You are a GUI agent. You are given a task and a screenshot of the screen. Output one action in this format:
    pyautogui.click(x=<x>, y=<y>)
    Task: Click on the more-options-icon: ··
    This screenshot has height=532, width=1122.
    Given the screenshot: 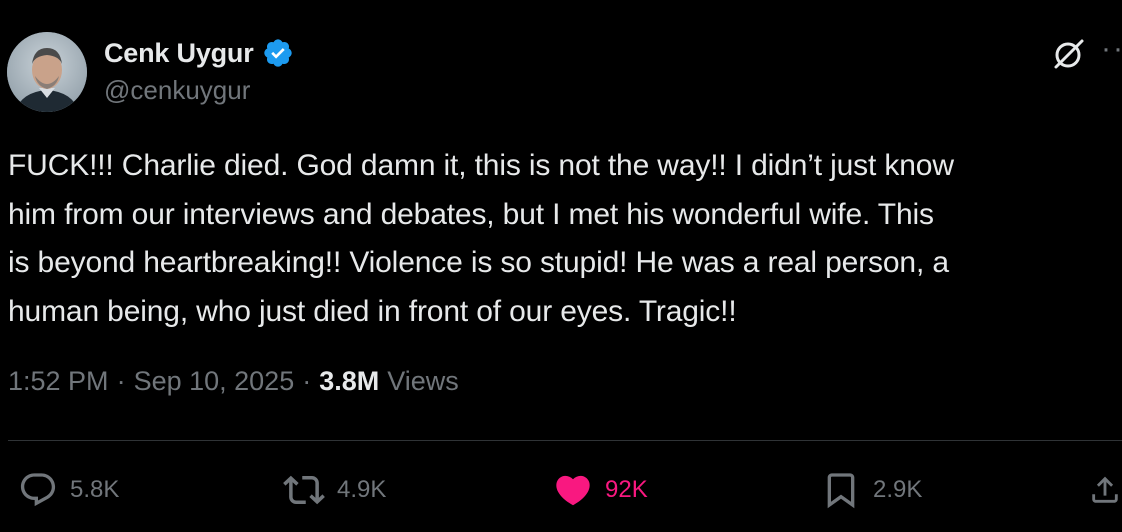 What is the action you would take?
    pyautogui.click(x=1111, y=48)
    